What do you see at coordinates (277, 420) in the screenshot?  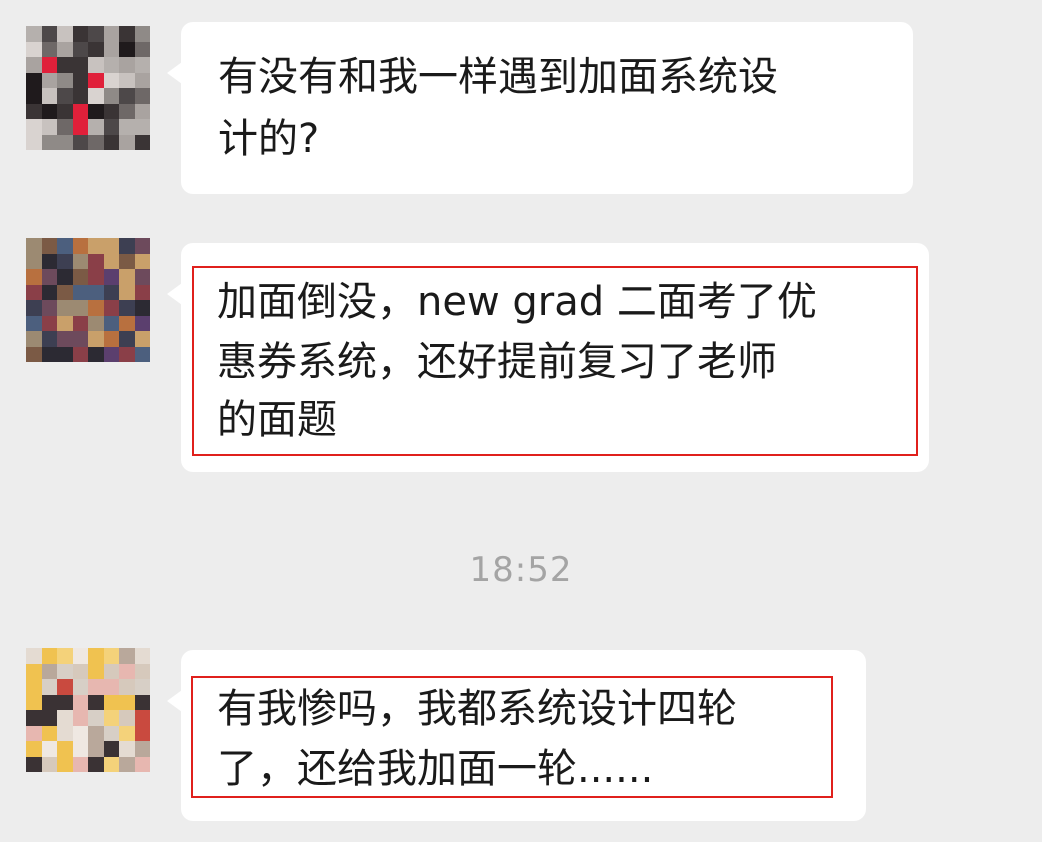 I see `message-line: 的面题` at bounding box center [277, 420].